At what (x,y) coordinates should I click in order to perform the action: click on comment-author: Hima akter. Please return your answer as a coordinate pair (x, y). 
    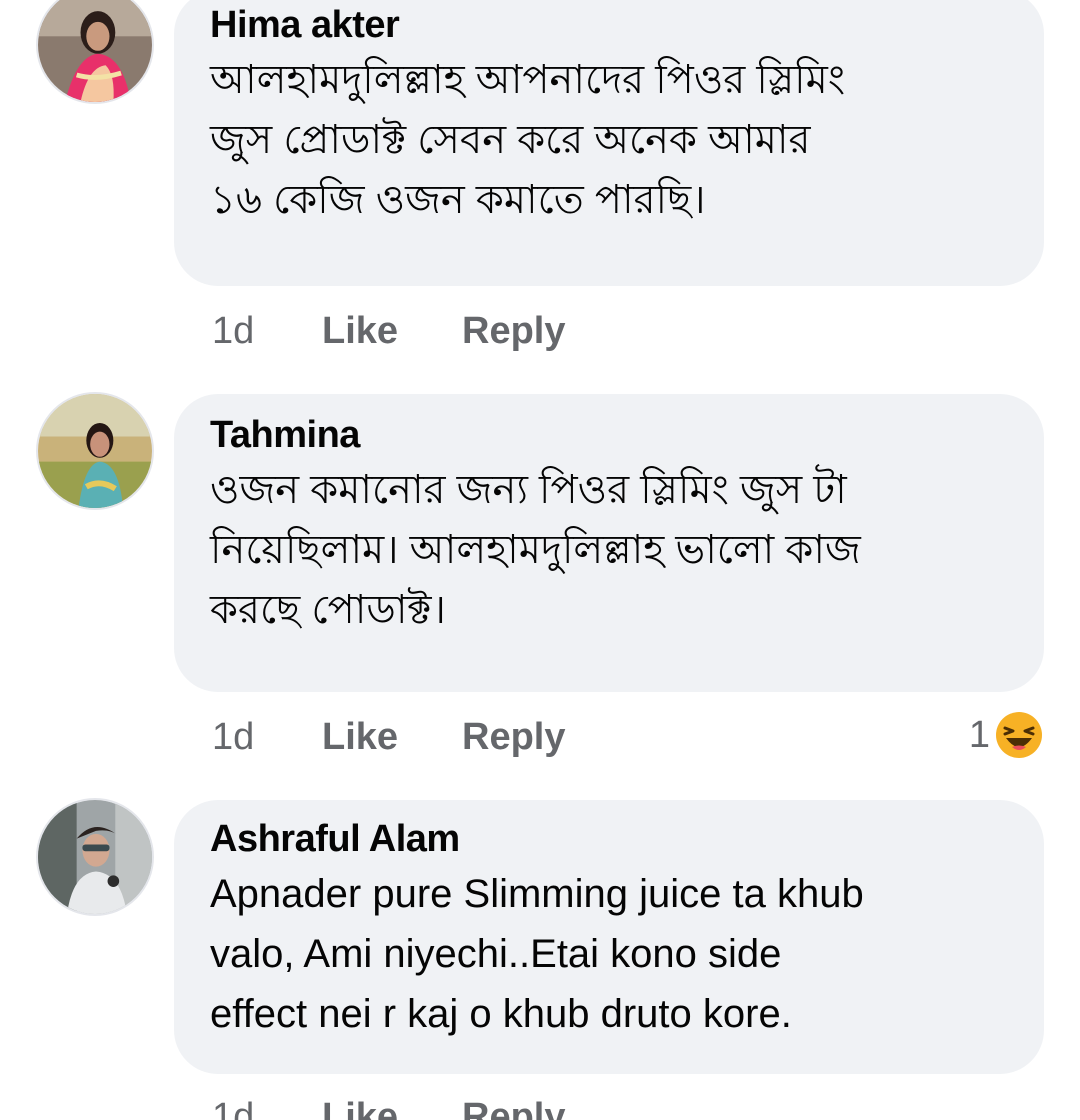
    Looking at the image, I should click on (609, 25).